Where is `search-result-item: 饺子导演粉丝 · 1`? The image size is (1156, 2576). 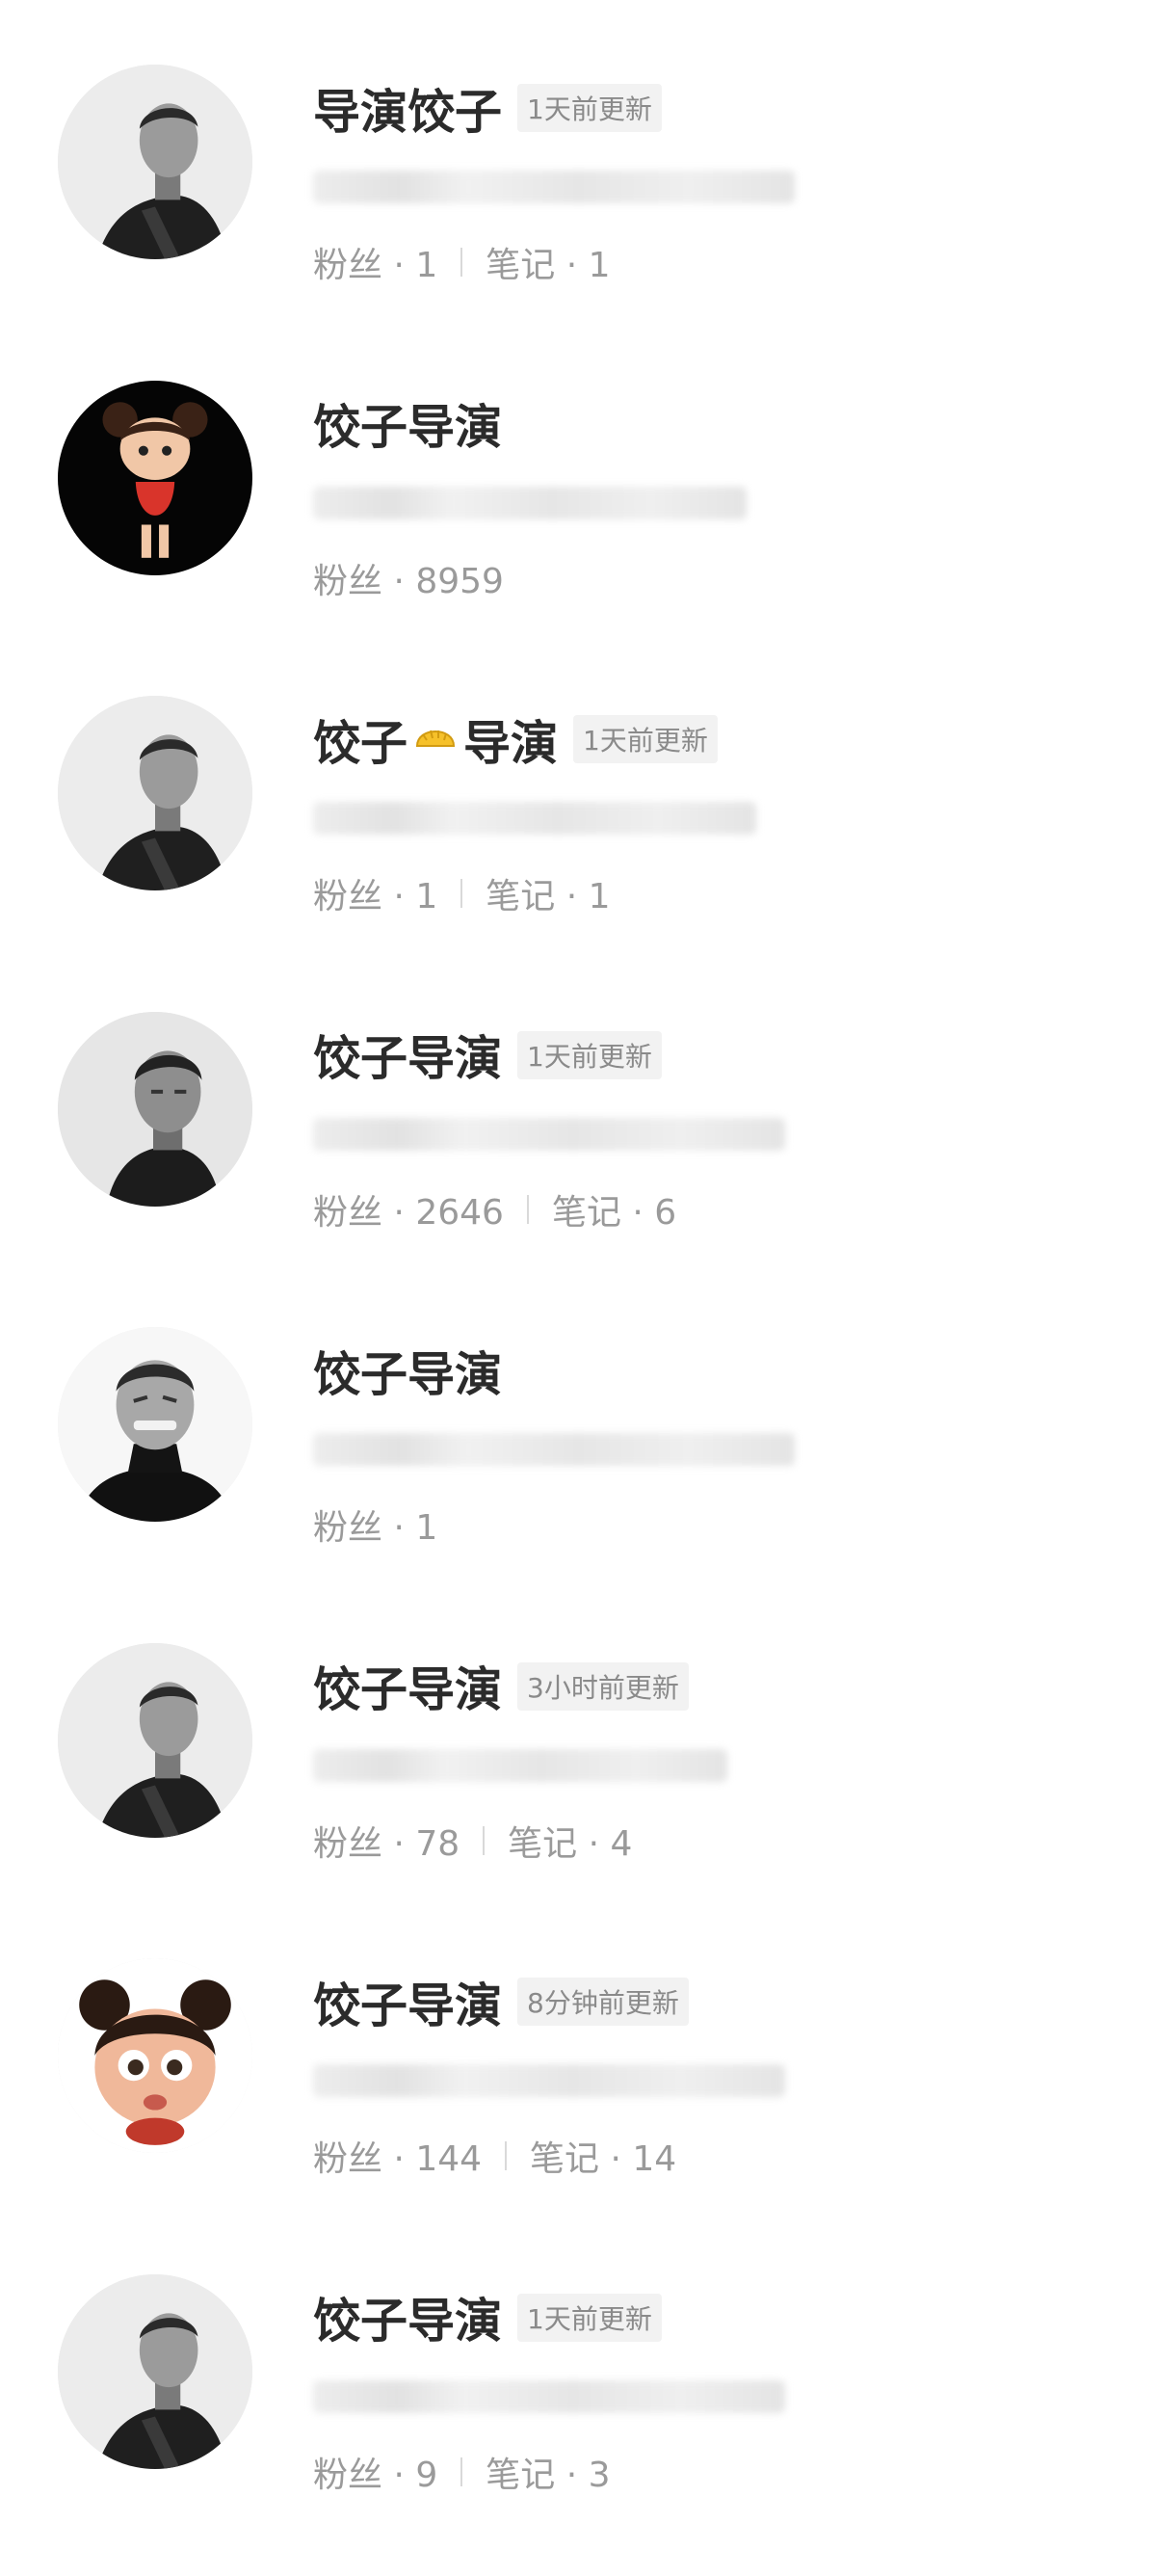 search-result-item: 饺子导演粉丝 · 1 is located at coordinates (578, 1457).